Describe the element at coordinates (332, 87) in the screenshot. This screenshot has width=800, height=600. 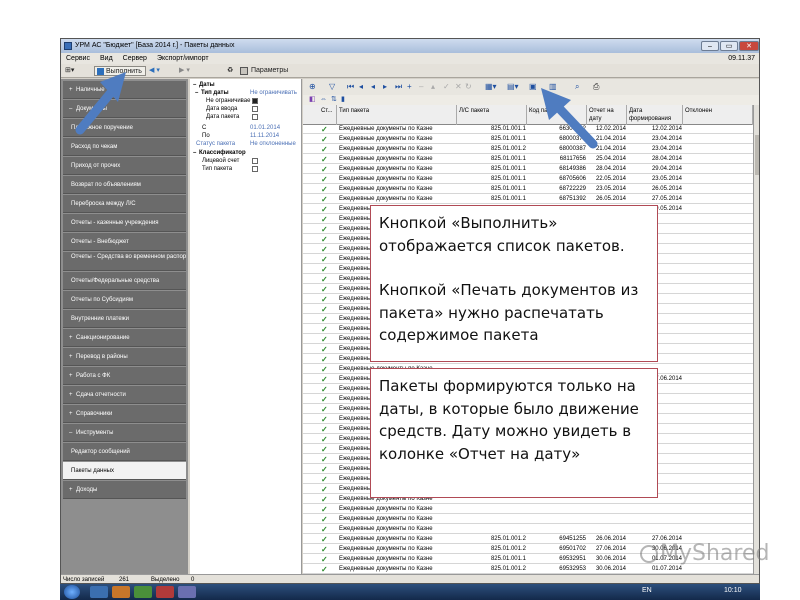
I see `filter-icon: ▽` at that location.